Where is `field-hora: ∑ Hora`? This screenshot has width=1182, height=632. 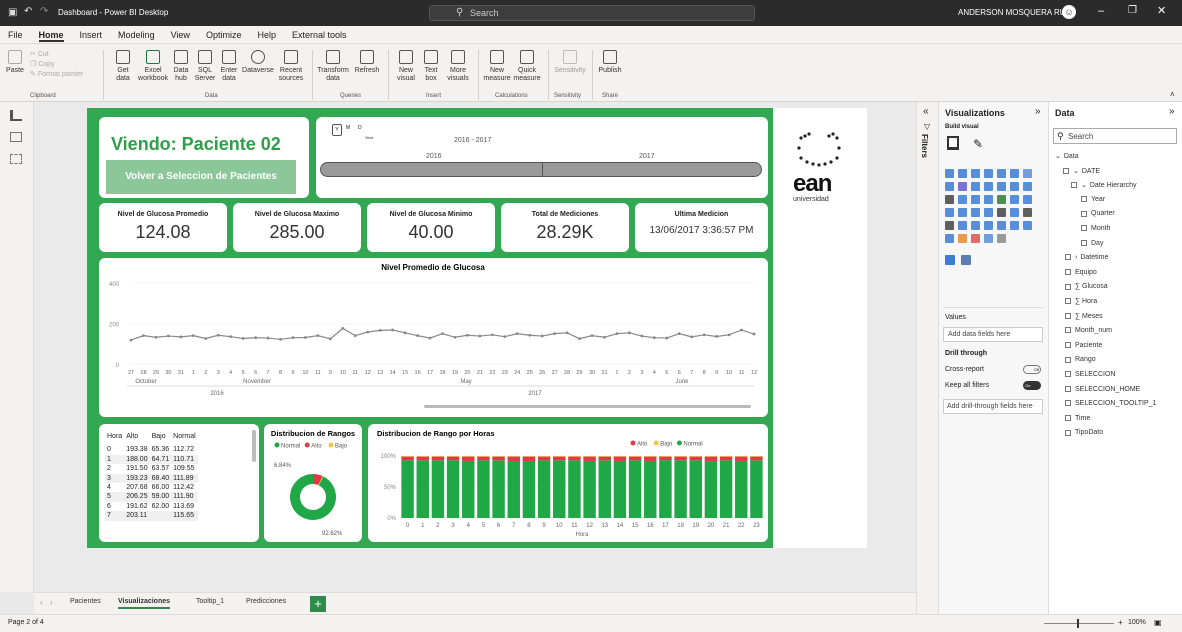
field-hora: ∑ Hora is located at coordinates (1081, 301).